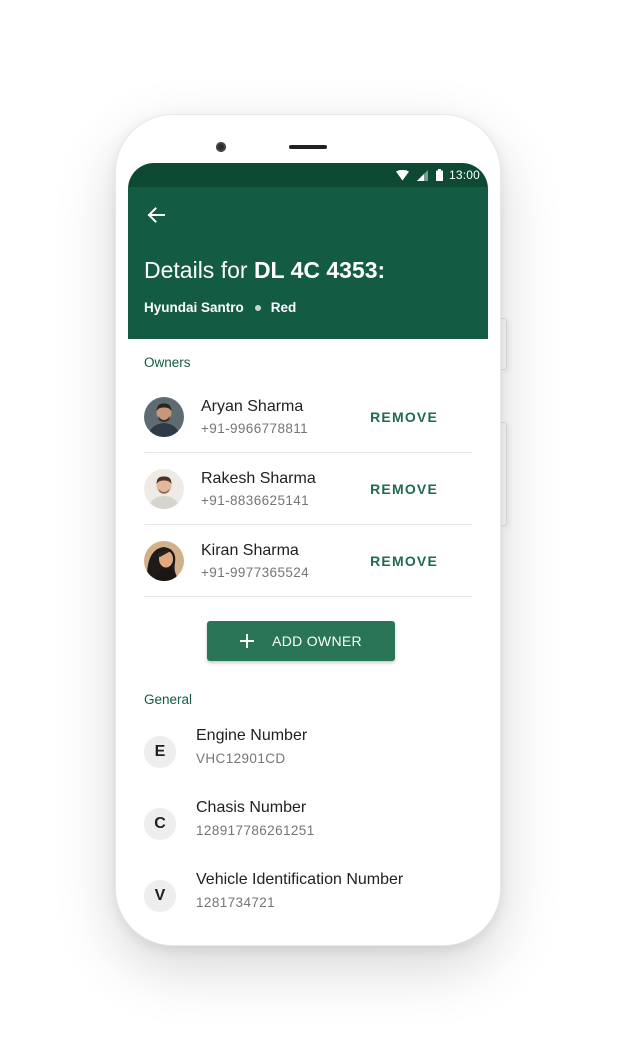 The width and height of the screenshot is (620, 1062). I want to click on arrow-back-icon, so click(156, 215).